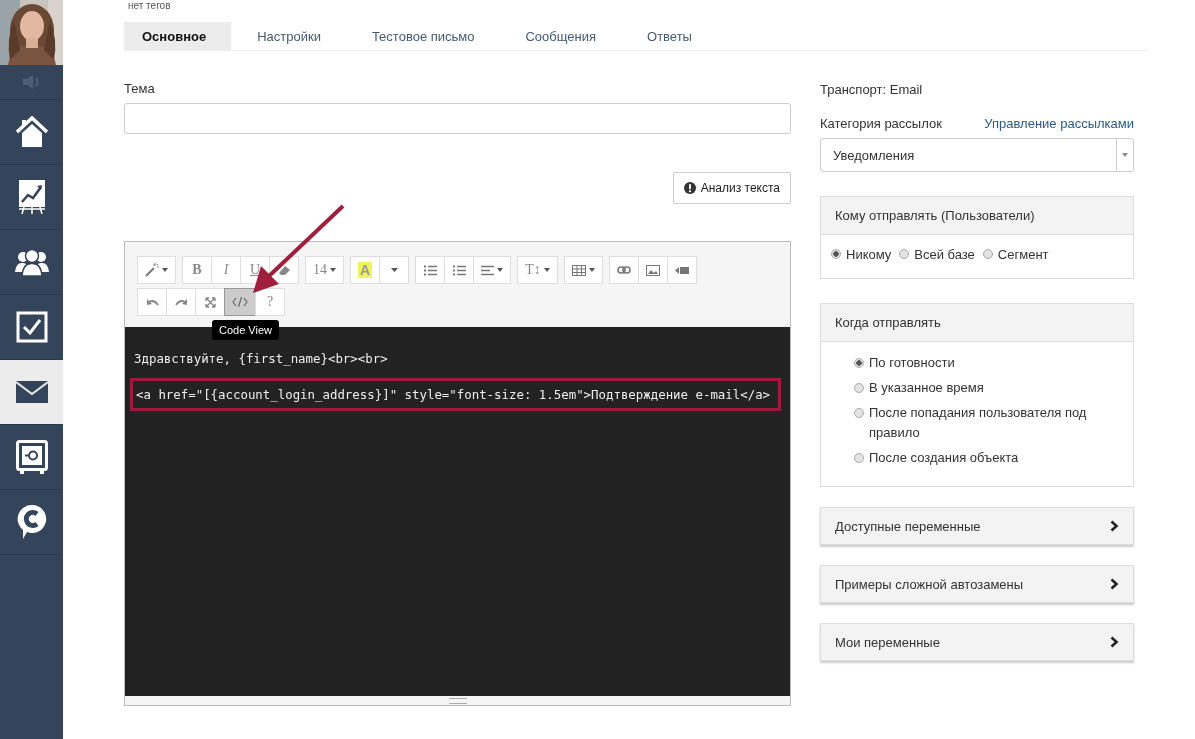  Describe the element at coordinates (935, 215) in the screenshot. I see `panel-title: Кому отправлять (Пользователи)` at that location.